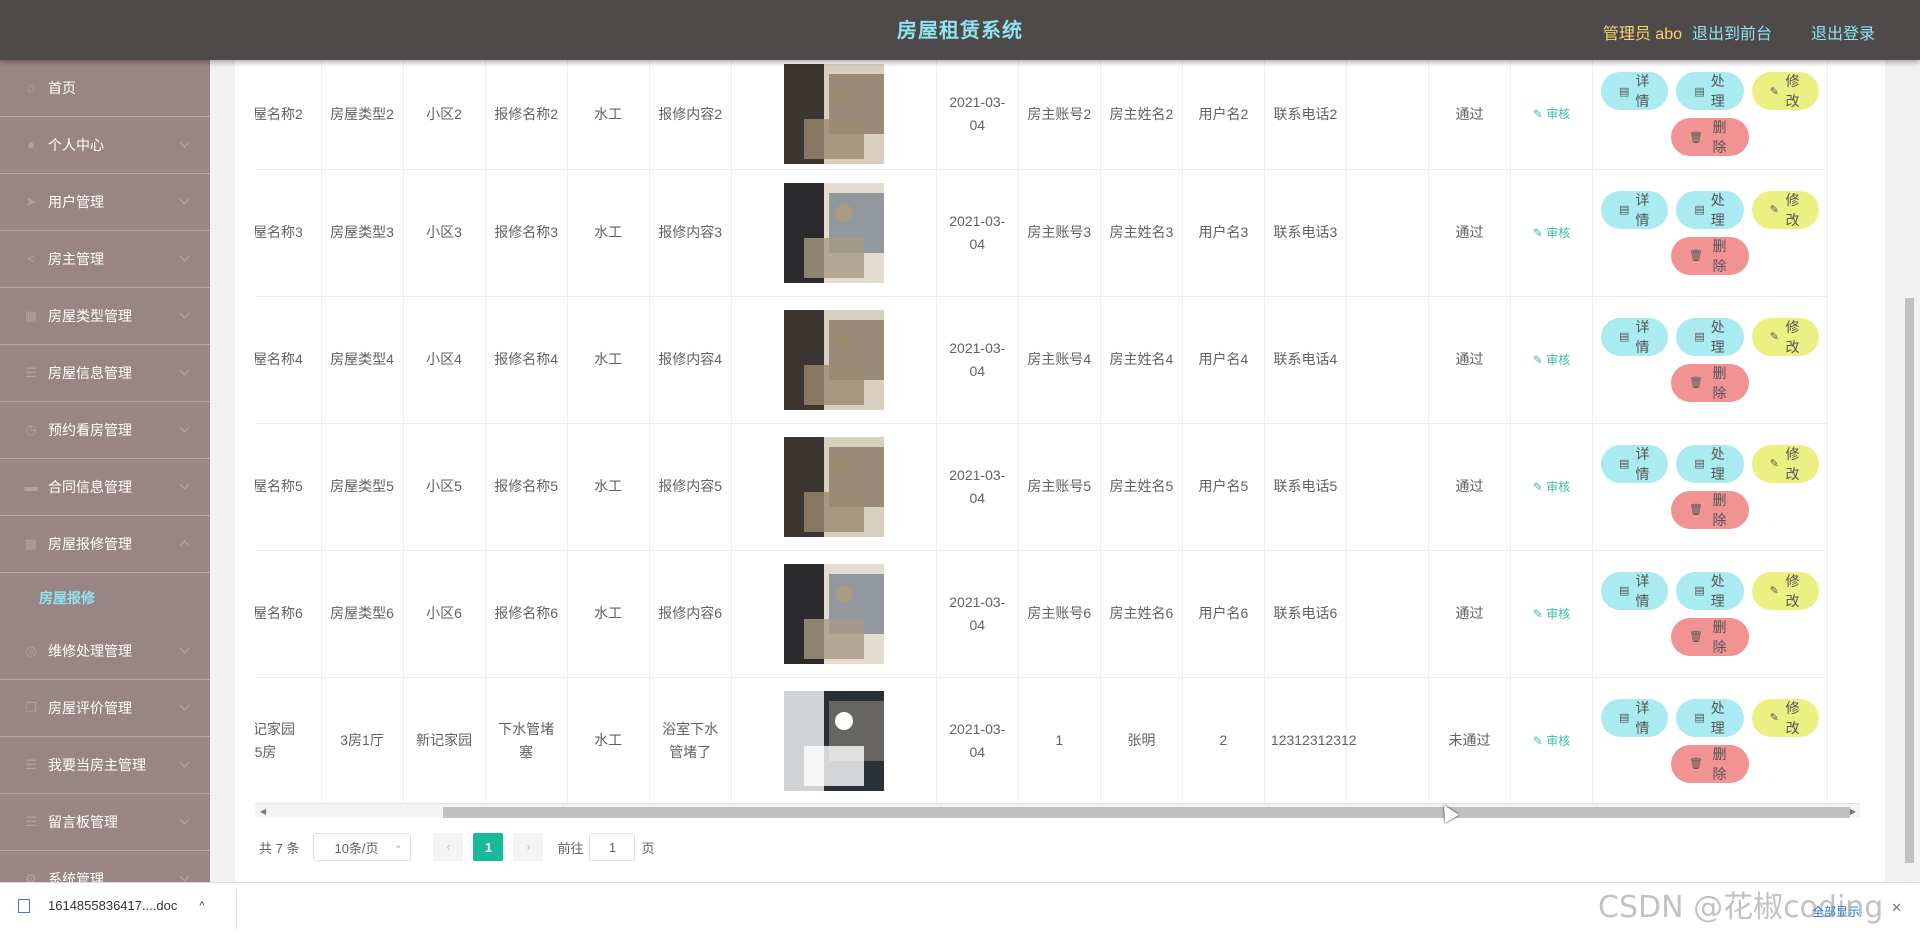 This screenshot has height=934, width=1920. Describe the element at coordinates (526, 113) in the screenshot. I see `cell-text: 报修名称2` at that location.